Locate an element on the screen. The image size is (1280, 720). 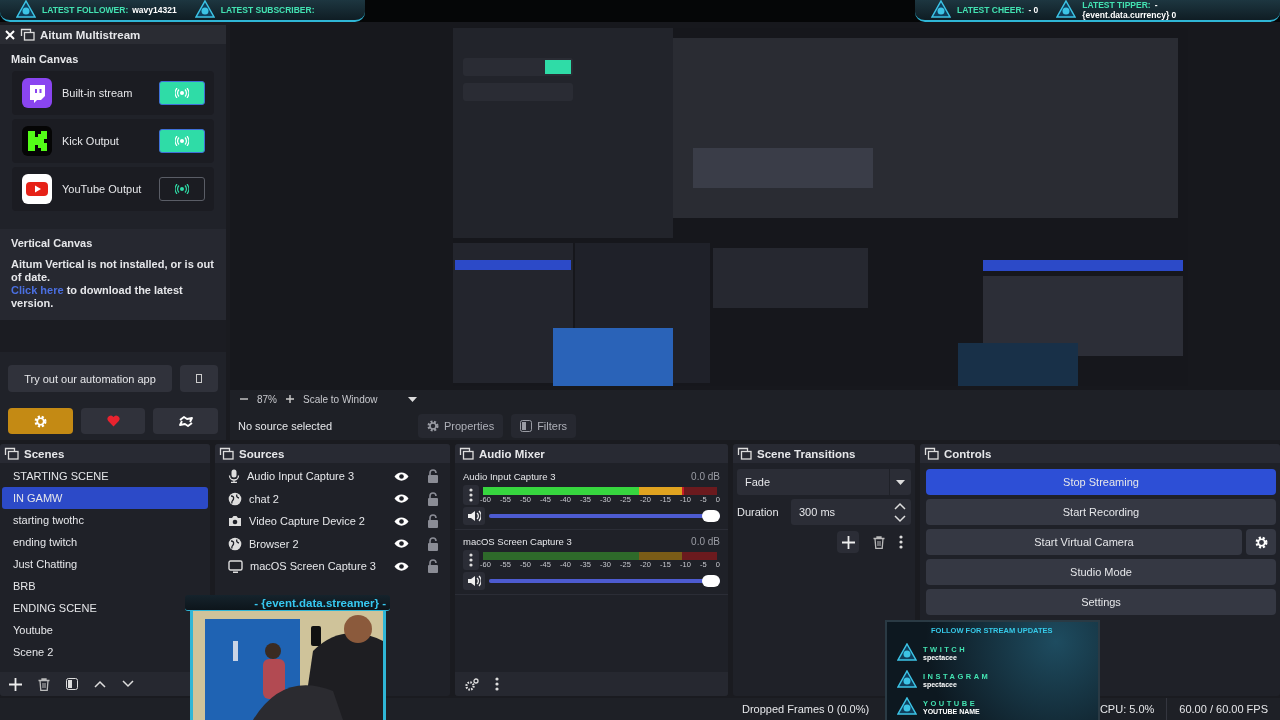
rectangle-icon is located at coordinates (199, 378).